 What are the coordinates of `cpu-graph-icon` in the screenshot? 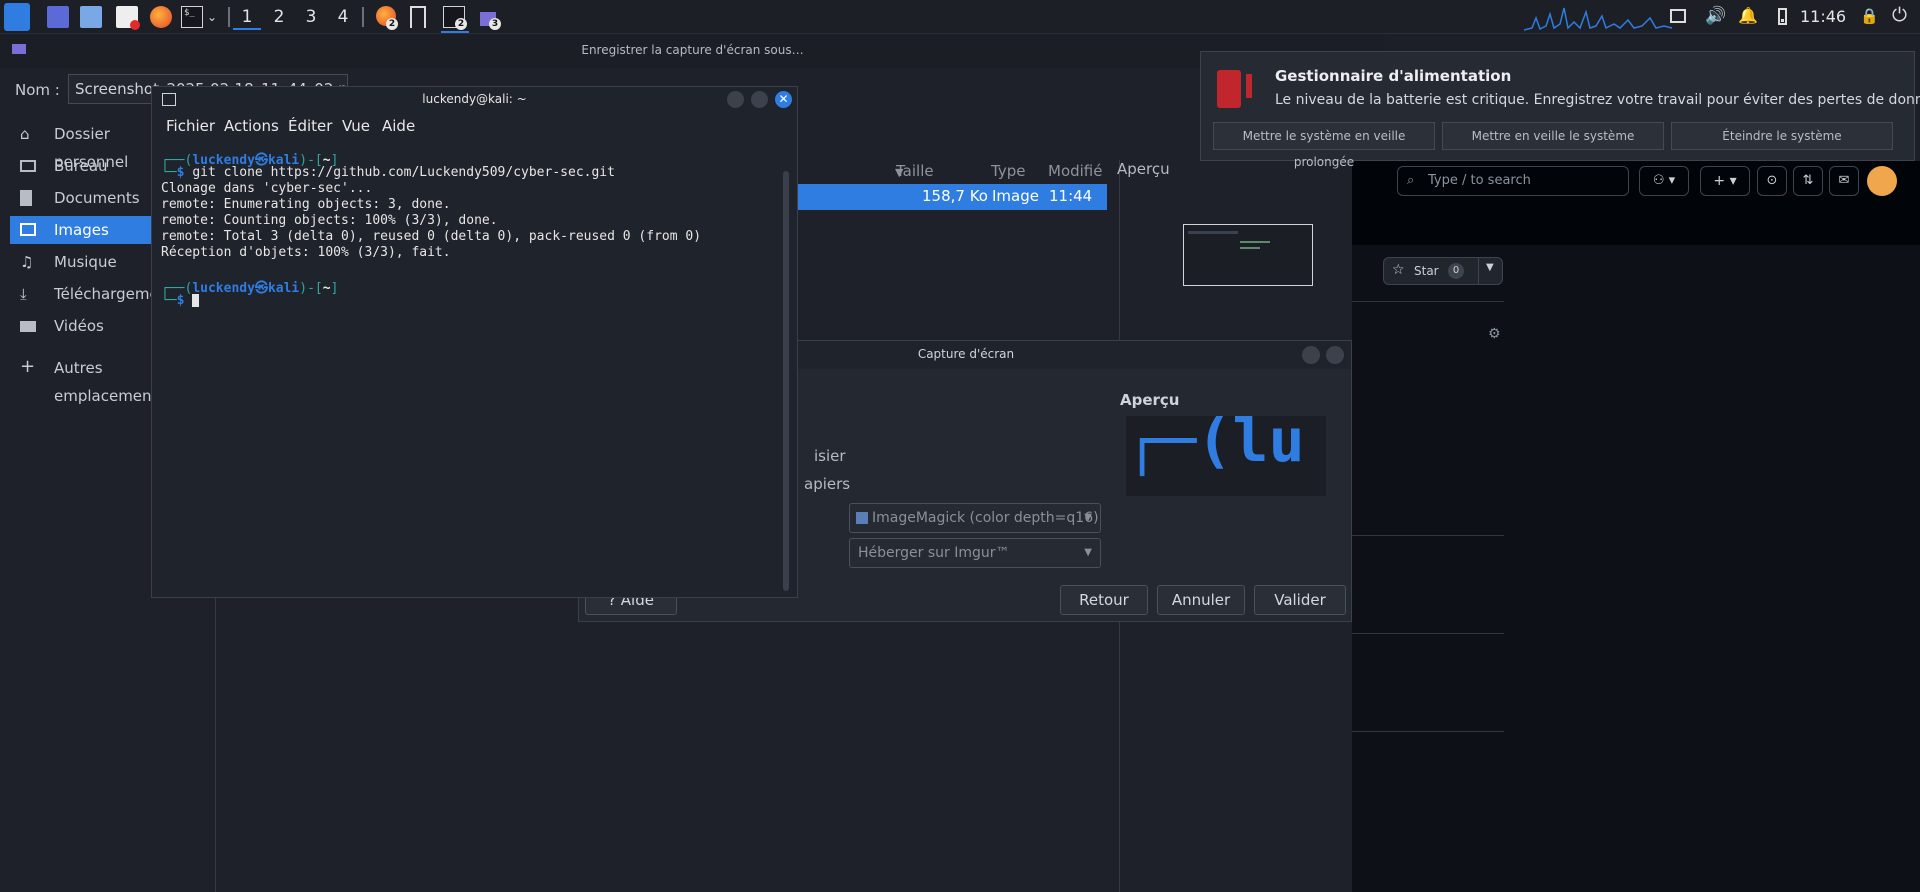 It's located at (1598, 19).